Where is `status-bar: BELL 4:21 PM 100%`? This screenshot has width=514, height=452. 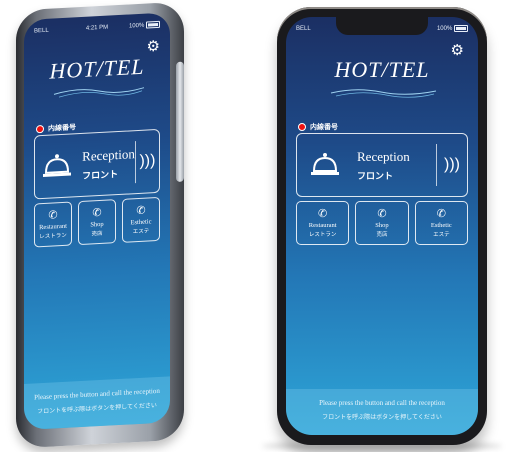
status-bar: BELL 4:21 PM 100% is located at coordinates (97, 28).